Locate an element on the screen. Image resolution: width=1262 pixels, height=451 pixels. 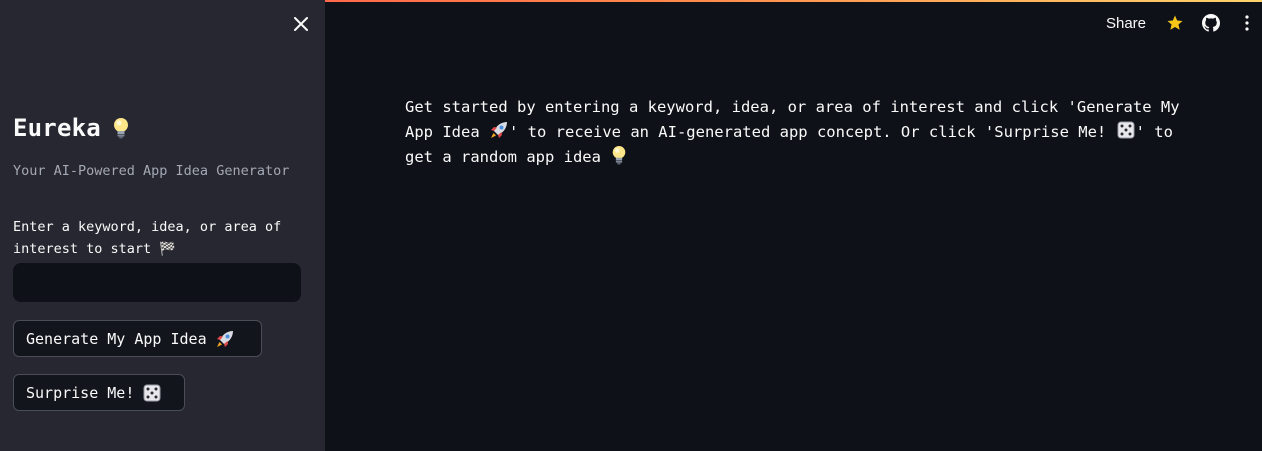
more-vertical-icon is located at coordinates (1247, 23).